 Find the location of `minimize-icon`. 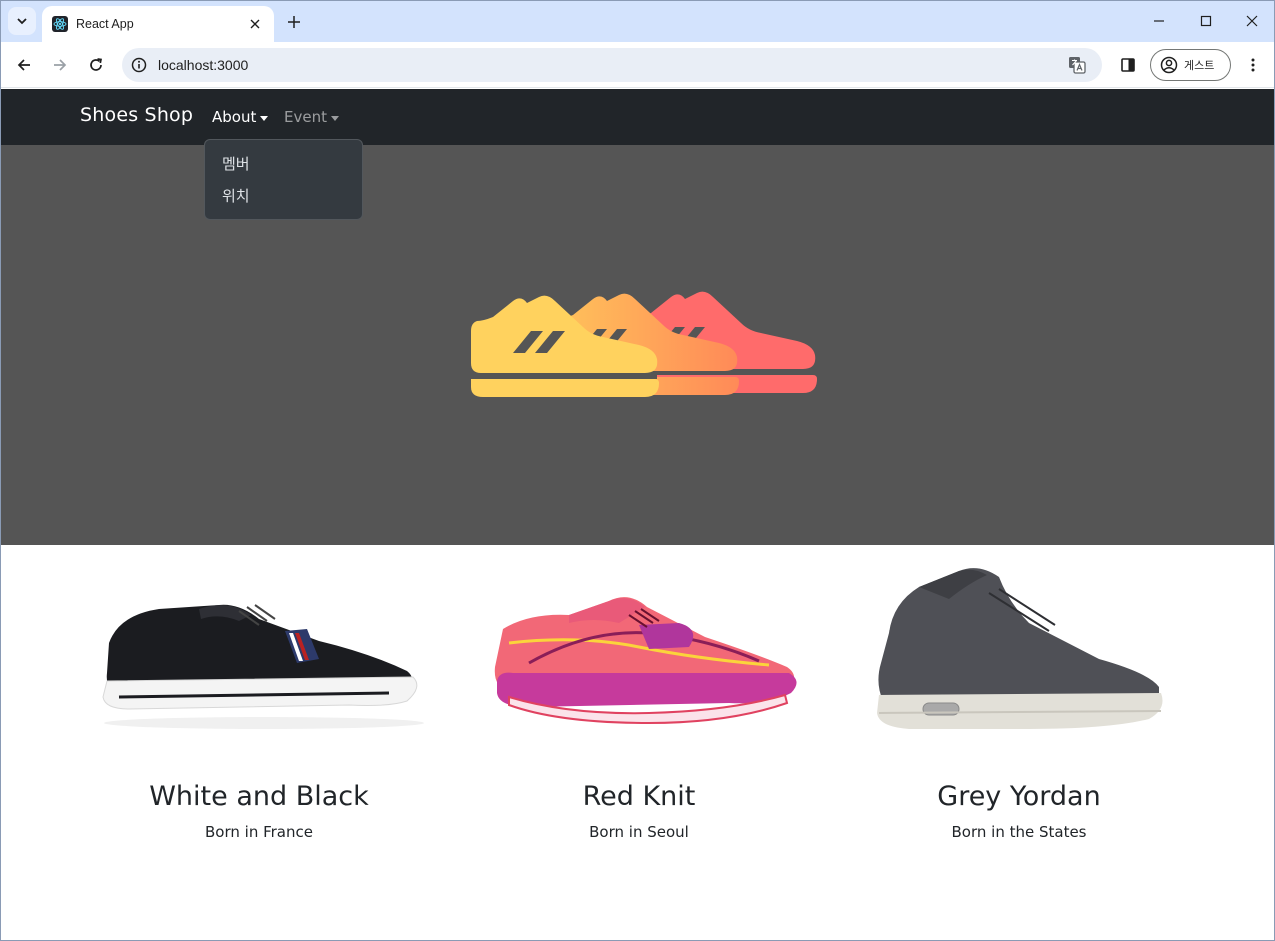

minimize-icon is located at coordinates (1159, 21).